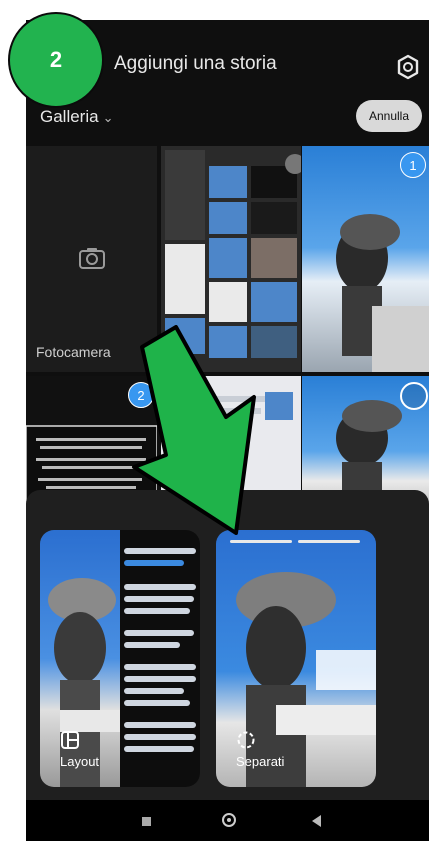  Describe the element at coordinates (382, 293) in the screenshot. I see `portrait-thumbnail` at that location.